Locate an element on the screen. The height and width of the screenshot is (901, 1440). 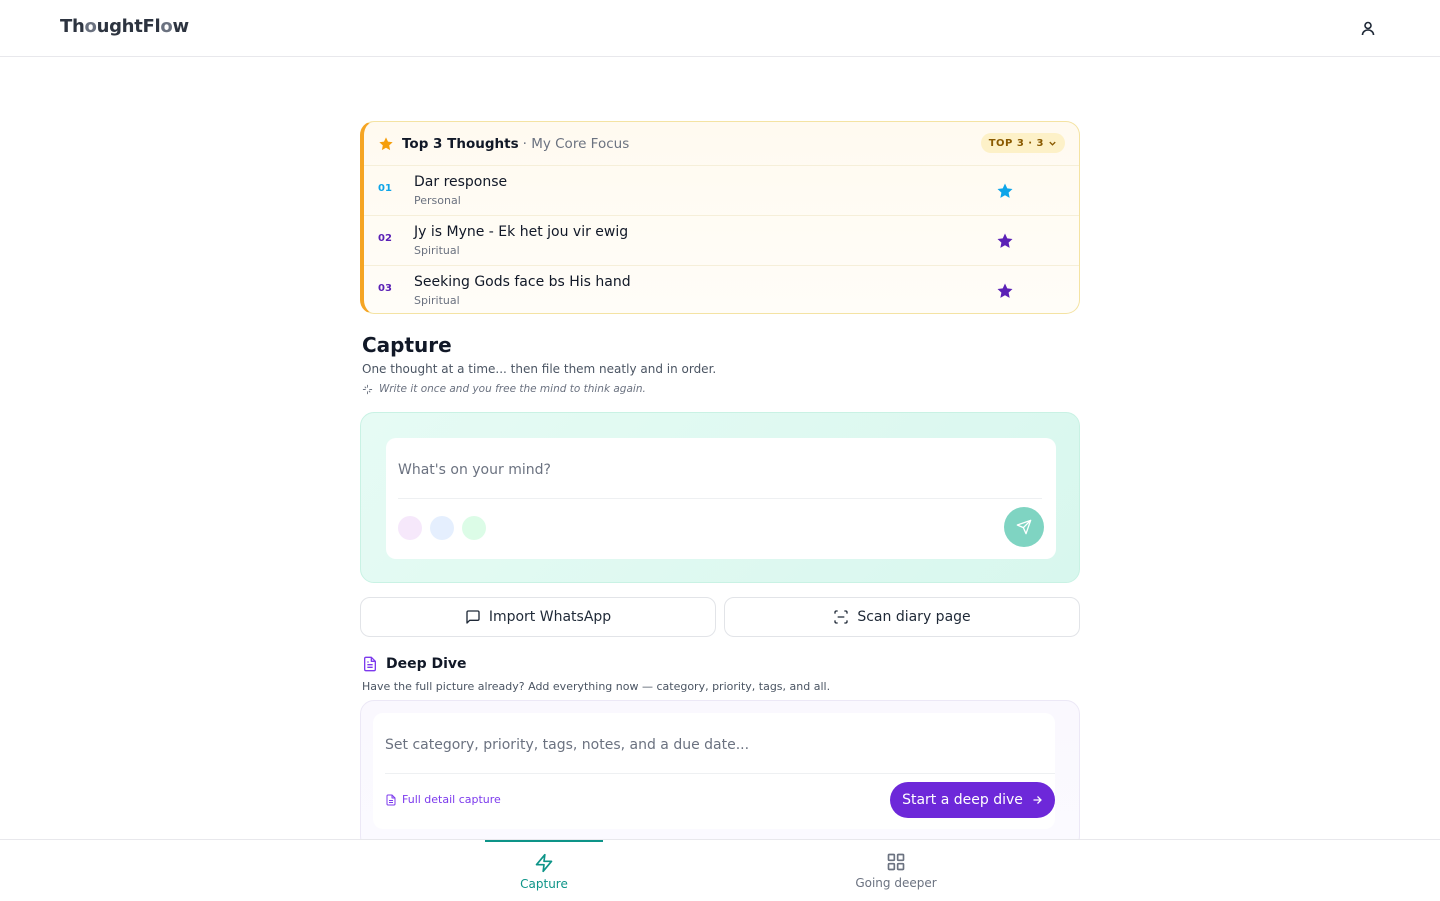
top3-row: 01 Dar response Personal is located at coordinates (721, 190).